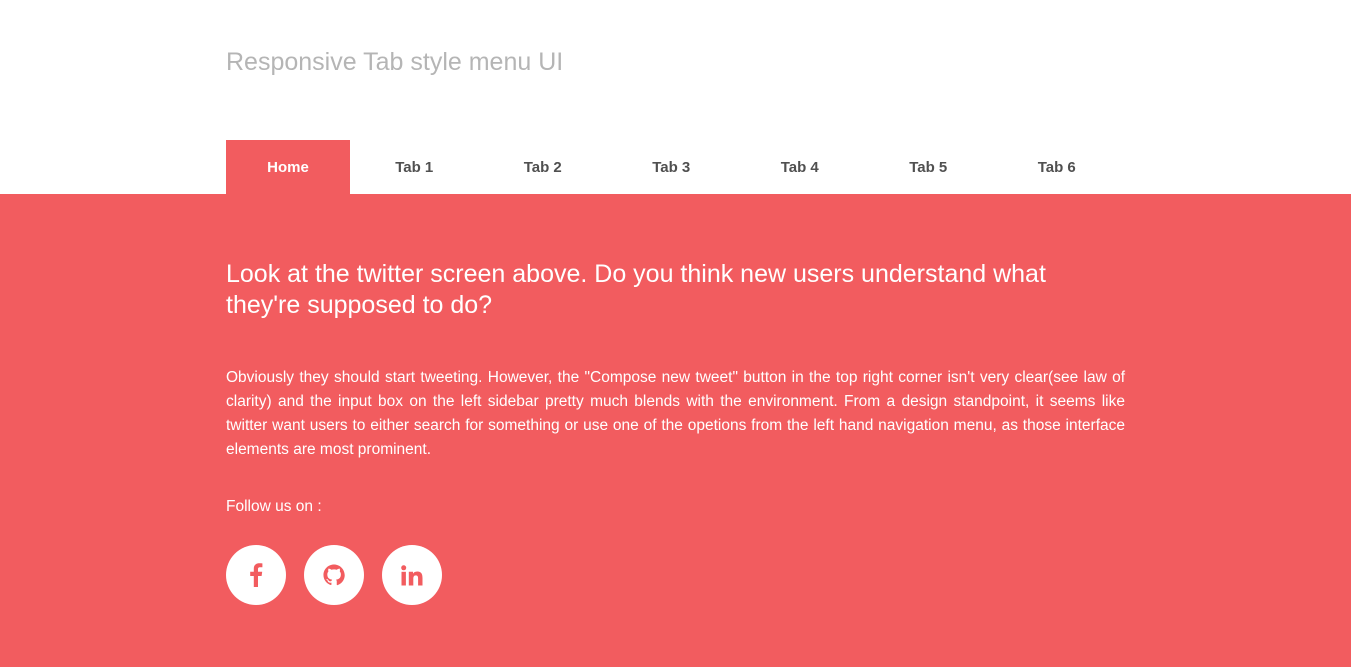  I want to click on tab-1: Tab 1, so click(414, 167).